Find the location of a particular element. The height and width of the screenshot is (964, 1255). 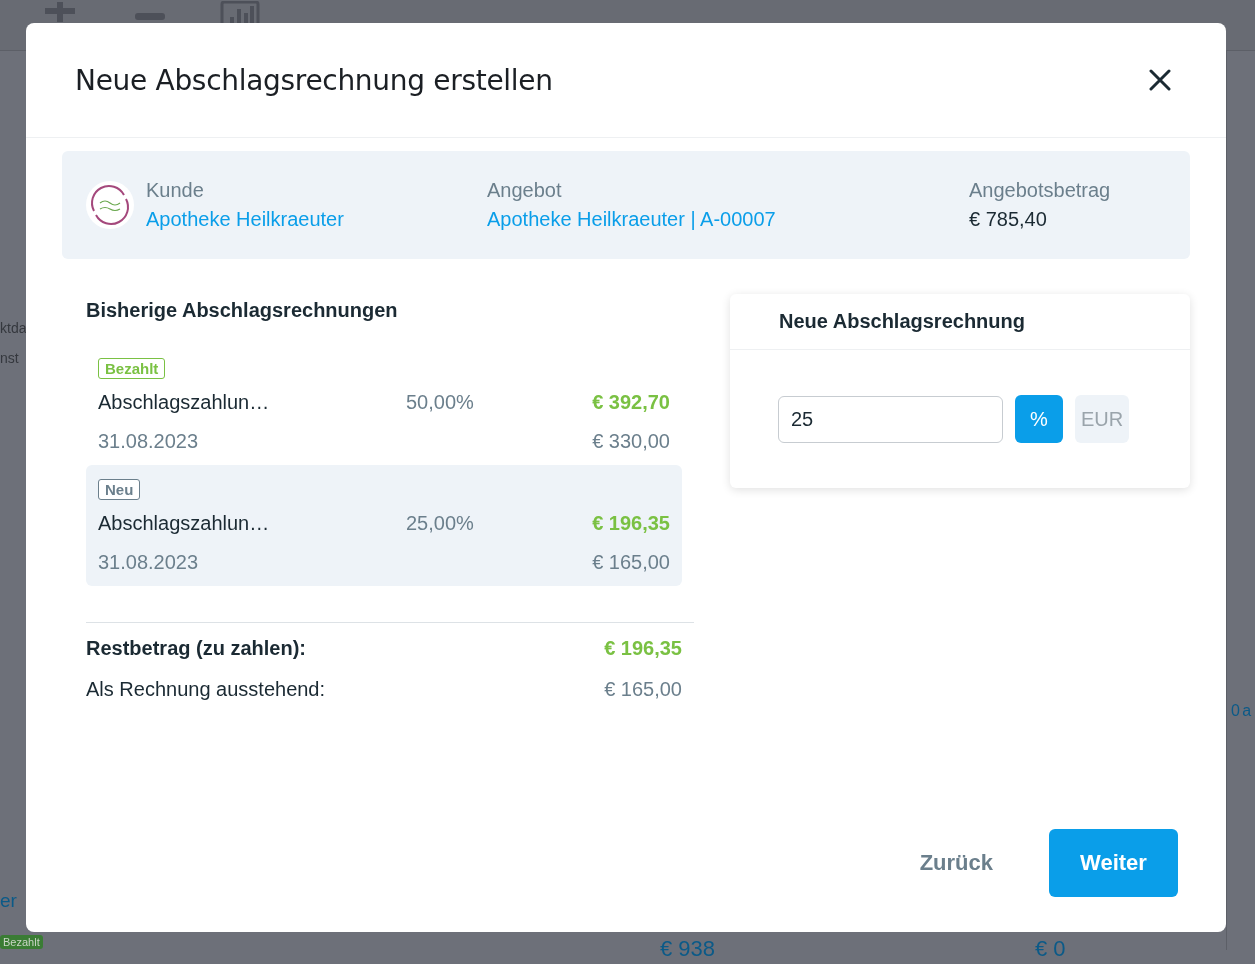

plus-icon is located at coordinates (60, 12).